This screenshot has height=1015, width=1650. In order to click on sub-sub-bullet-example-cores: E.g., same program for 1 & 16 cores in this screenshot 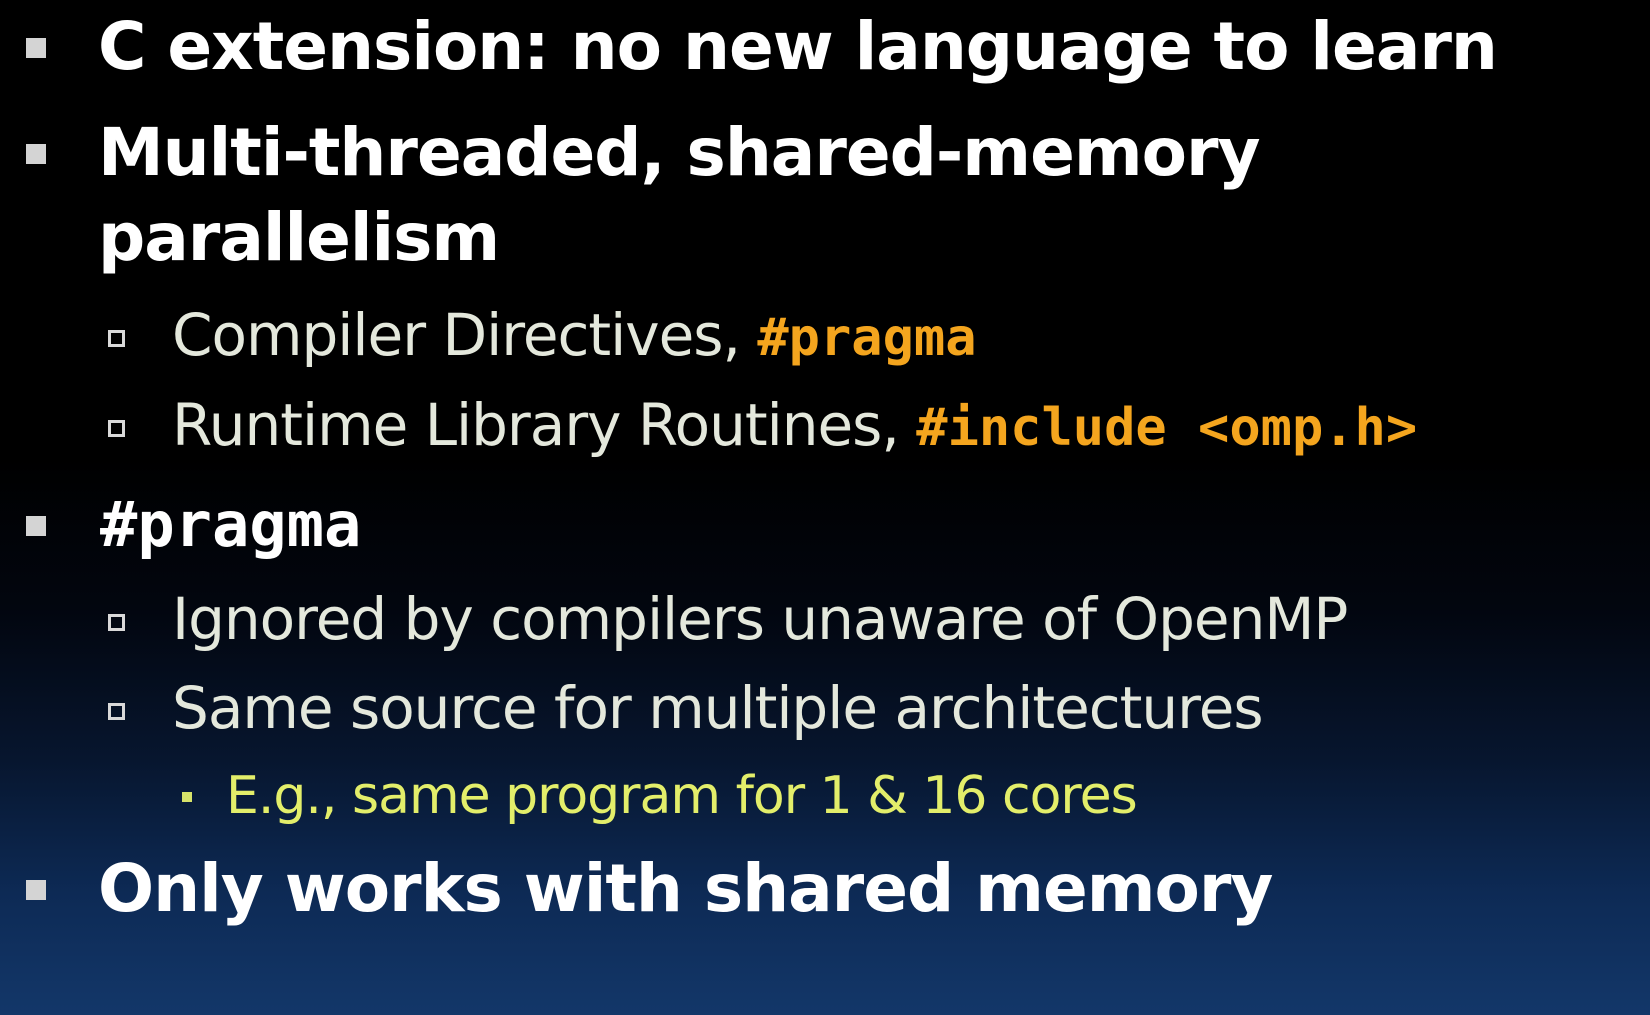, I will do `click(682, 796)`.